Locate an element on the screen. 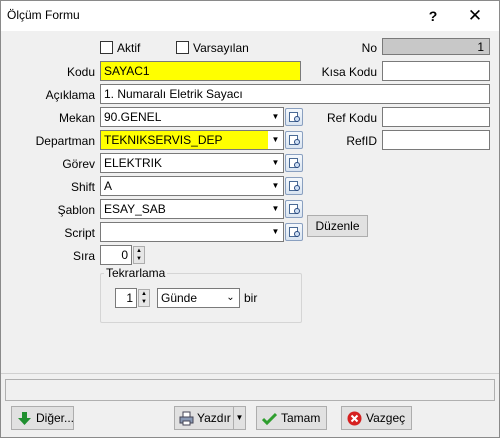 The height and width of the screenshot is (438, 500). sira-spinner: ▲ ▼ is located at coordinates (139, 255).